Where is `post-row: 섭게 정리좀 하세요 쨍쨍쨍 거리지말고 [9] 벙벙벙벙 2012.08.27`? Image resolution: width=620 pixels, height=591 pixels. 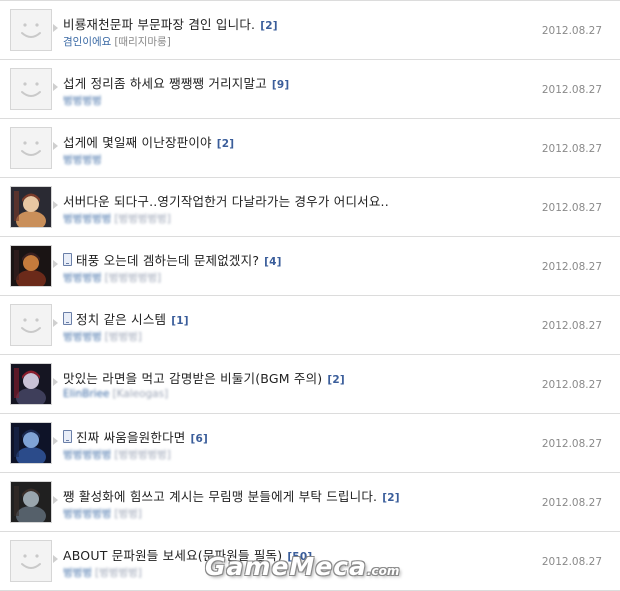
post-row: 섭게 정리좀 하세요 쨍쨍쨍 거리지말고 [9] 벙벙벙벙 2012.08.27 is located at coordinates (310, 89).